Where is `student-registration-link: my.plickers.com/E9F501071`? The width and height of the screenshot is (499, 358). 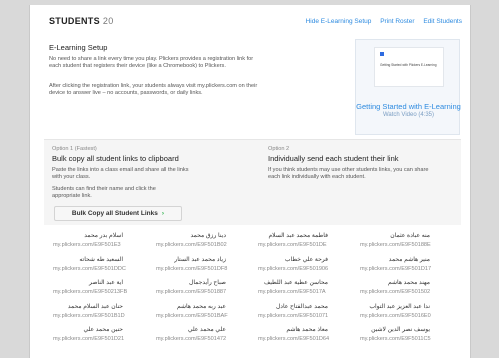
student-registration-link: my.plickers.com/E9F501071 is located at coordinates (308, 316).